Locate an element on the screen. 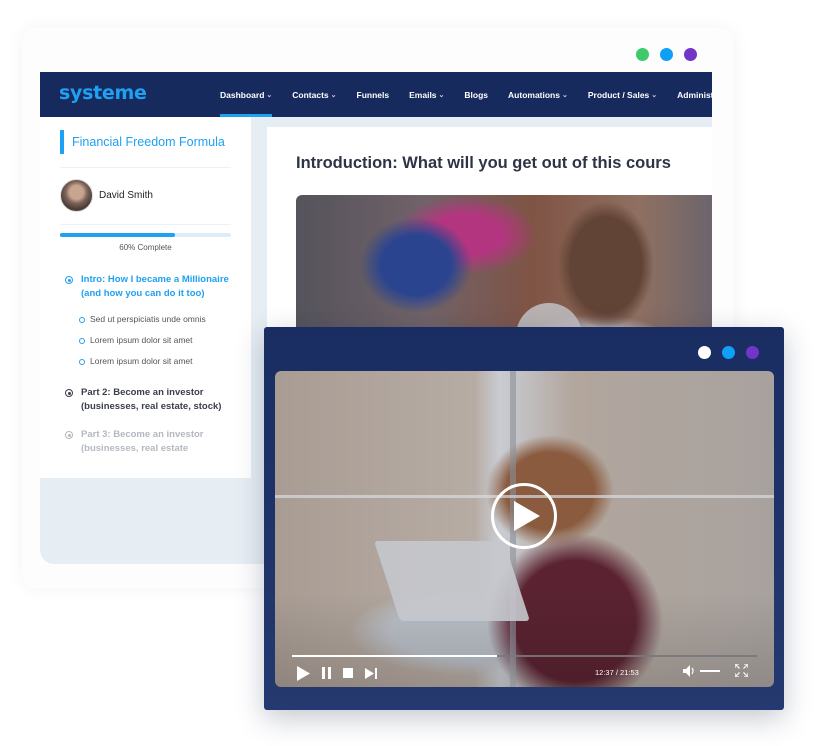 This screenshot has height=746, width=820. nav-item-contacts: Contacts ⌄ is located at coordinates (314, 94).